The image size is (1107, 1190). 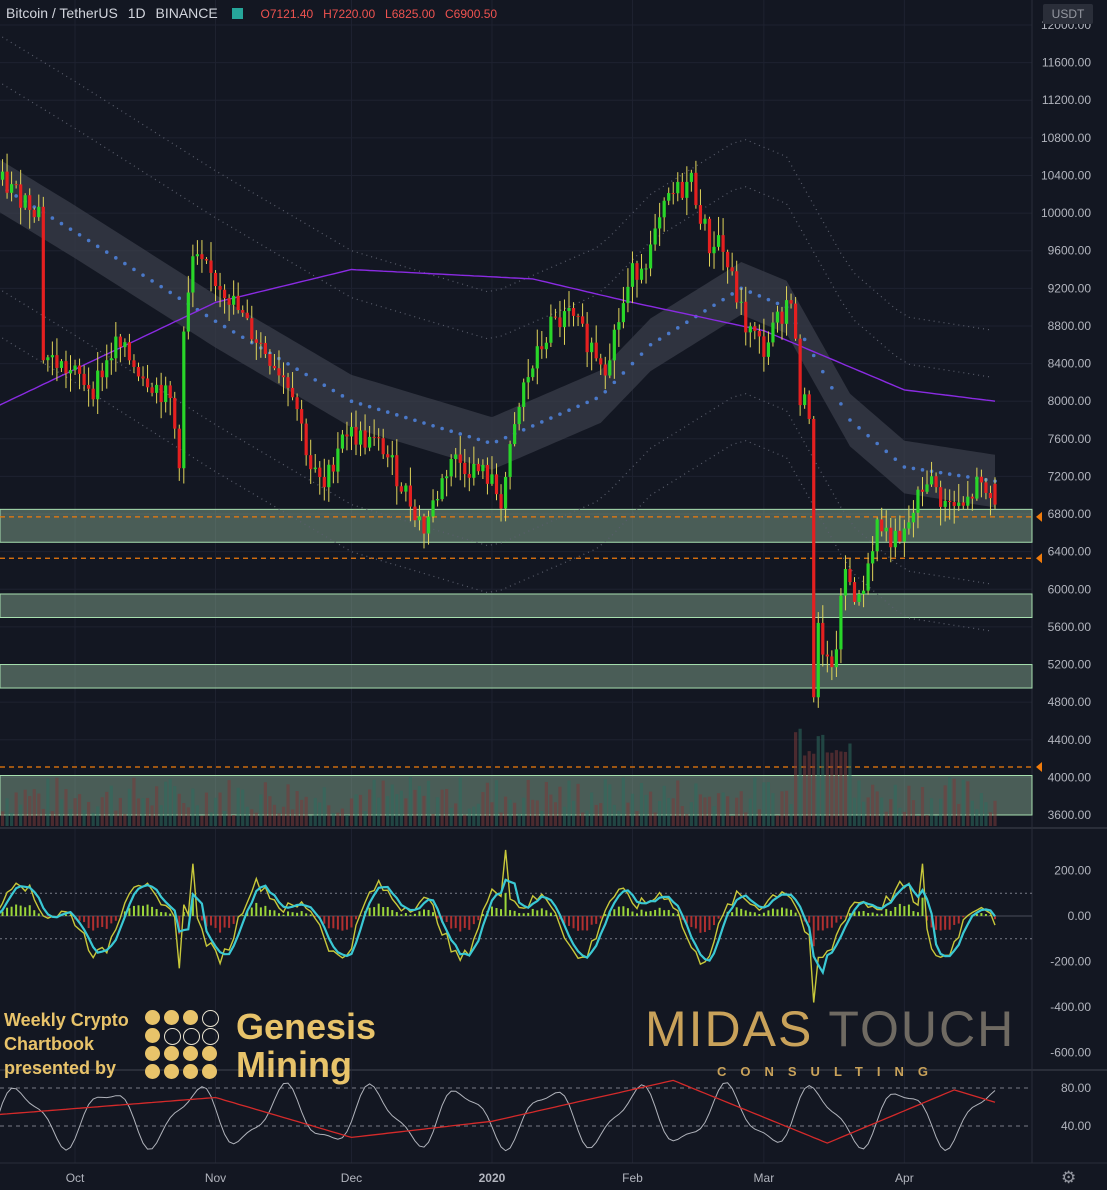 What do you see at coordinates (1070, 1053) in the screenshot?
I see `osc-axis-label: -600.00` at bounding box center [1070, 1053].